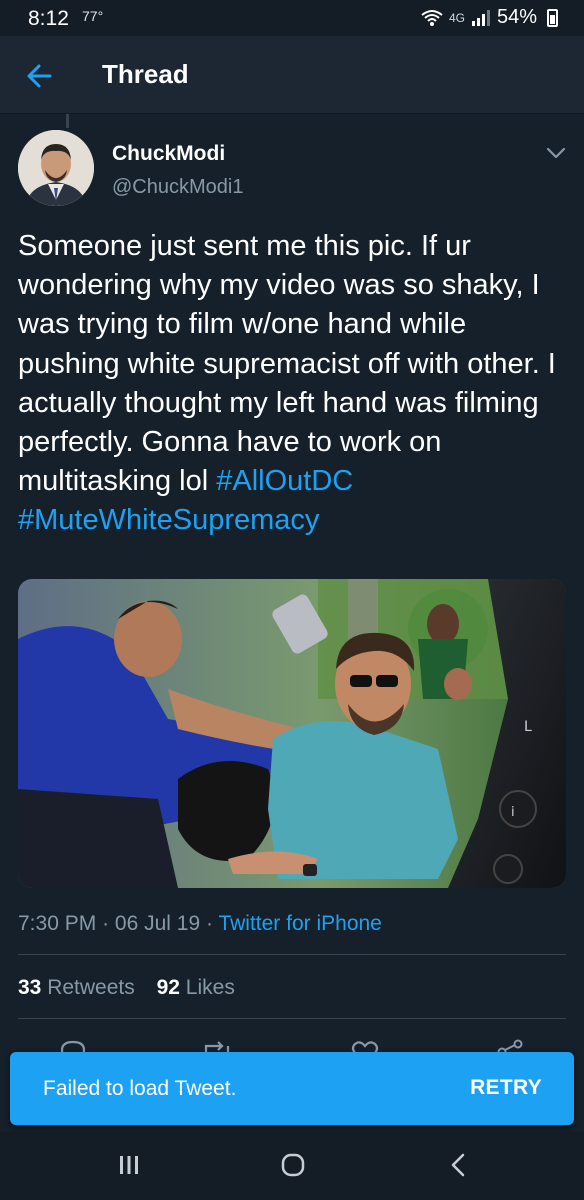 The image size is (584, 1200). I want to click on status-temperature: 77°, so click(93, 16).